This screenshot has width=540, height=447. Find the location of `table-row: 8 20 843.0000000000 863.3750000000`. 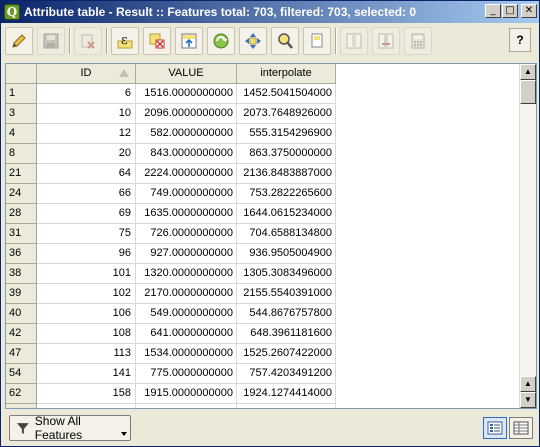

table-row: 8 20 843.0000000000 863.3750000000 is located at coordinates (171, 154).